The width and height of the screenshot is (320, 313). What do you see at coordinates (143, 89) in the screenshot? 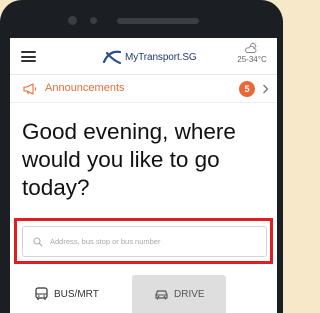
I see `announcements-bar: Announcements 5` at bounding box center [143, 89].